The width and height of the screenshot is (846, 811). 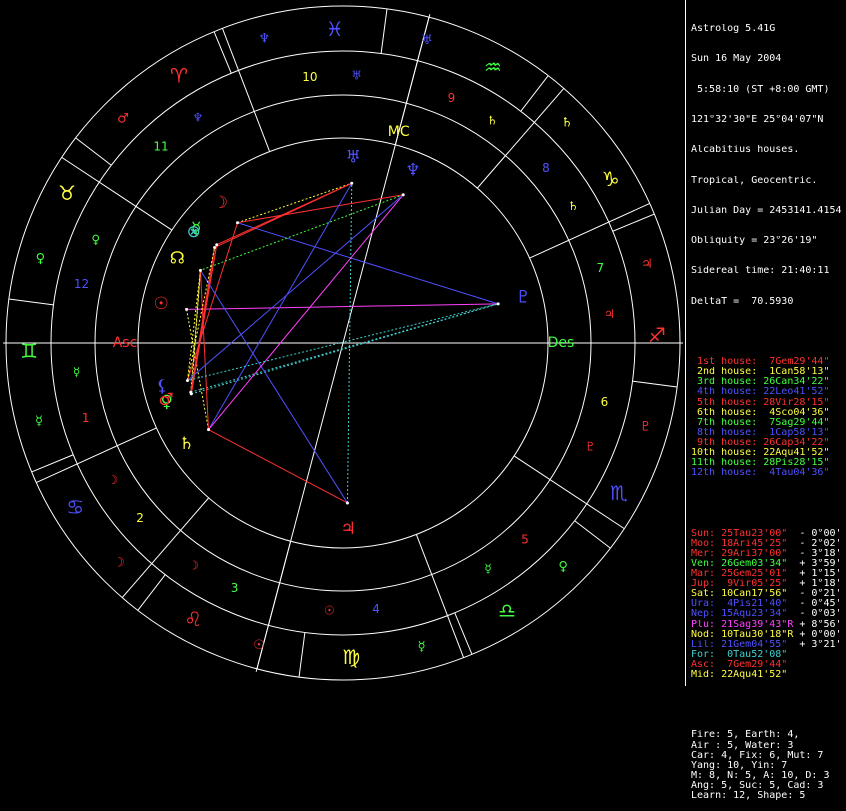 I want to click on planet-position: Mer: 29Ari37'00", so click(x=739, y=553).